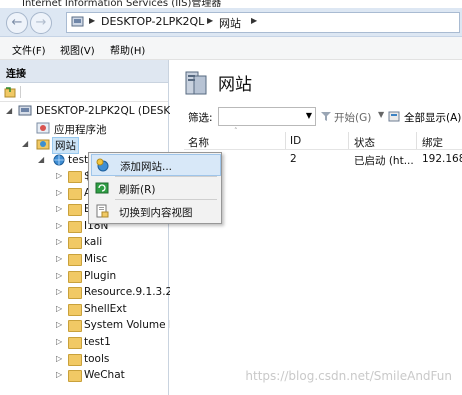 The height and width of the screenshot is (395, 462). Describe the element at coordinates (77, 49) in the screenshot. I see `menu-view: 视图(V)` at that location.